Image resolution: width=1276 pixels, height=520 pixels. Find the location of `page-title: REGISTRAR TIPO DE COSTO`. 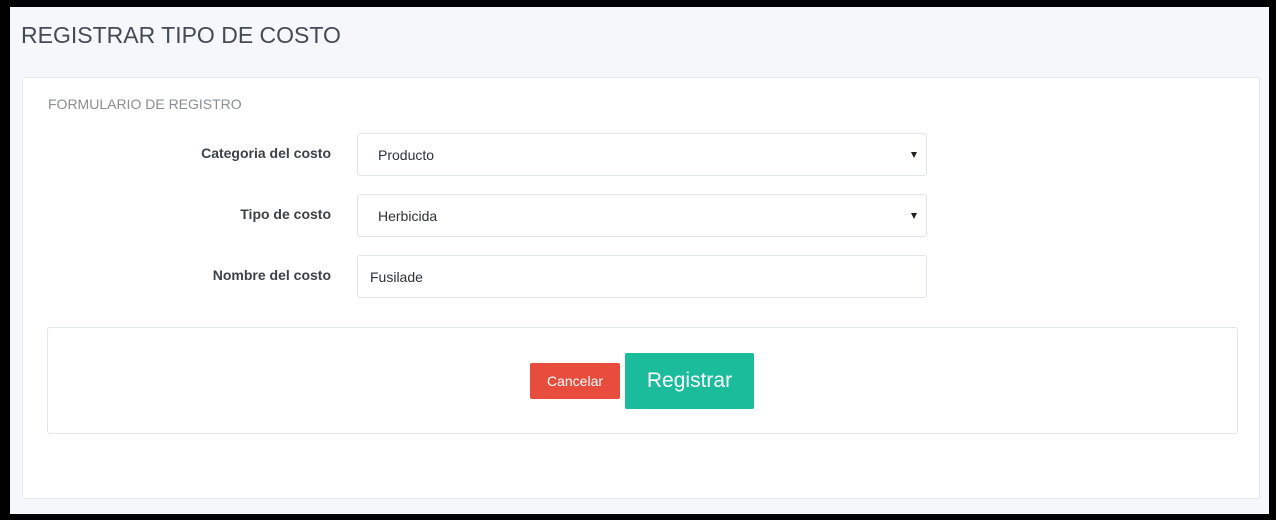

page-title: REGISTRAR TIPO DE COSTO is located at coordinates (181, 35).